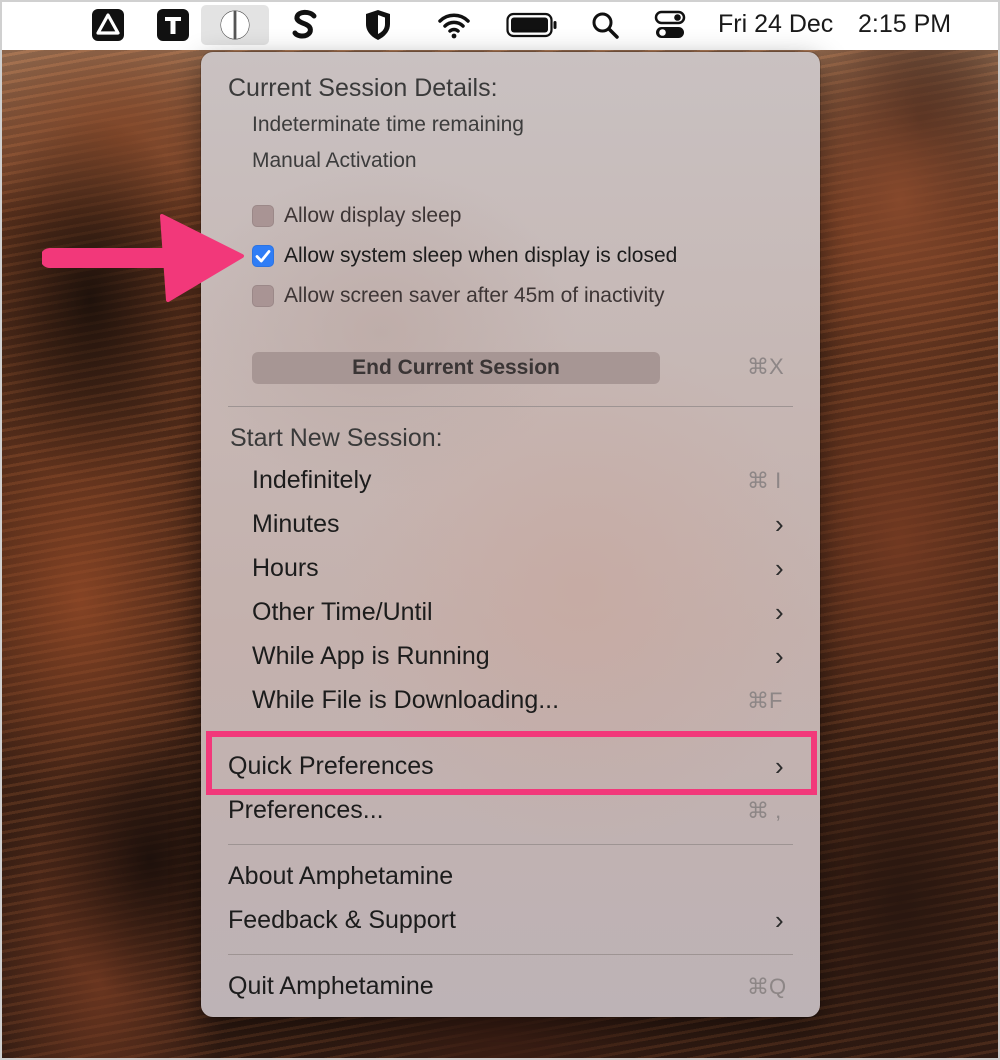 The image size is (1000, 1060). Describe the element at coordinates (764, 810) in the screenshot. I see `menu-item-shortcut: ⌘ ,` at that location.